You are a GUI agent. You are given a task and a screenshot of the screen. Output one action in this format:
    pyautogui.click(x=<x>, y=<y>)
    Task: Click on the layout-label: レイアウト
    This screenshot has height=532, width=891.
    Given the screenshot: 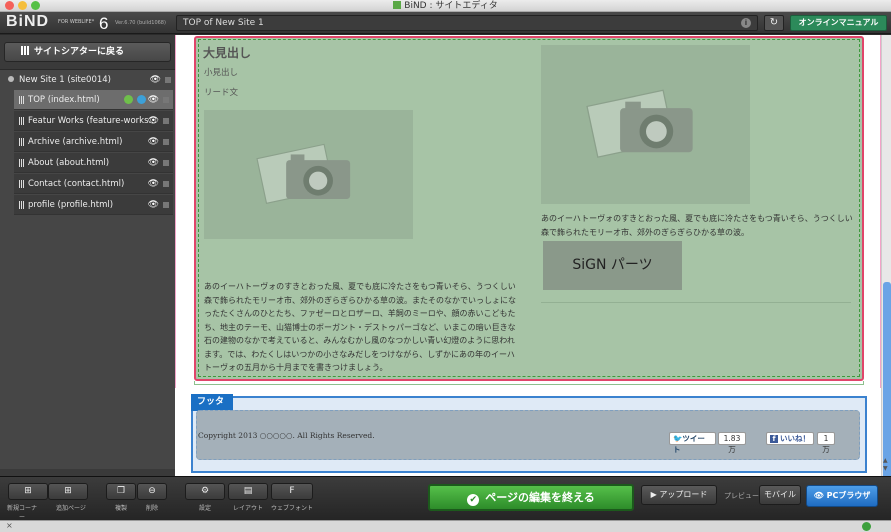 What is the action you would take?
    pyautogui.click(x=247, y=508)
    